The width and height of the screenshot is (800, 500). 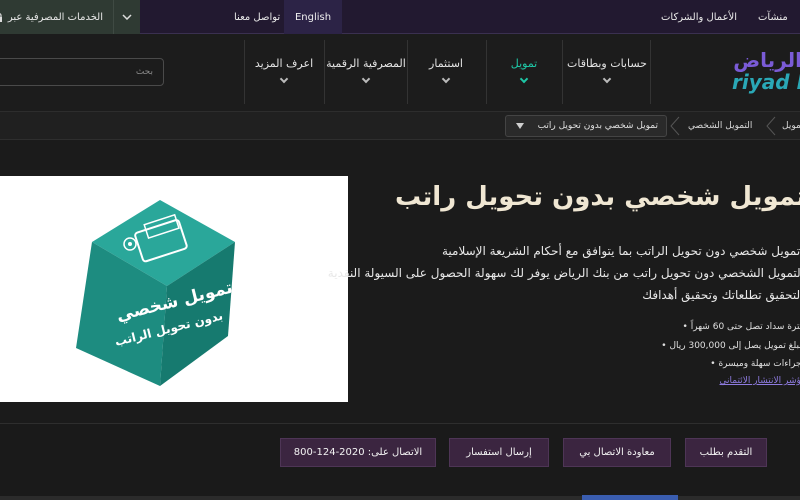 I want to click on nav-item-label: تمويل, so click(x=524, y=63).